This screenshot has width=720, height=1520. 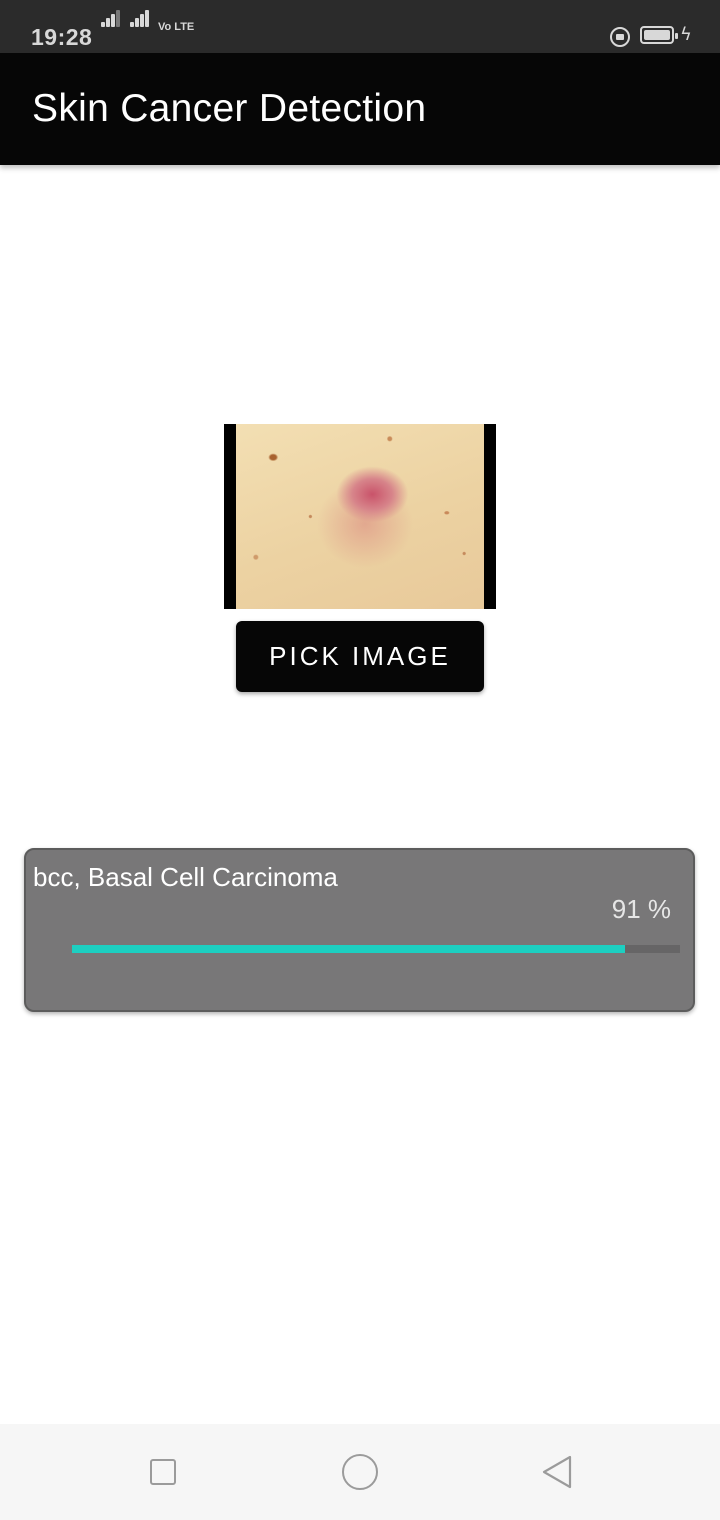 I want to click on skin-lesion-photo, so click(x=360, y=516).